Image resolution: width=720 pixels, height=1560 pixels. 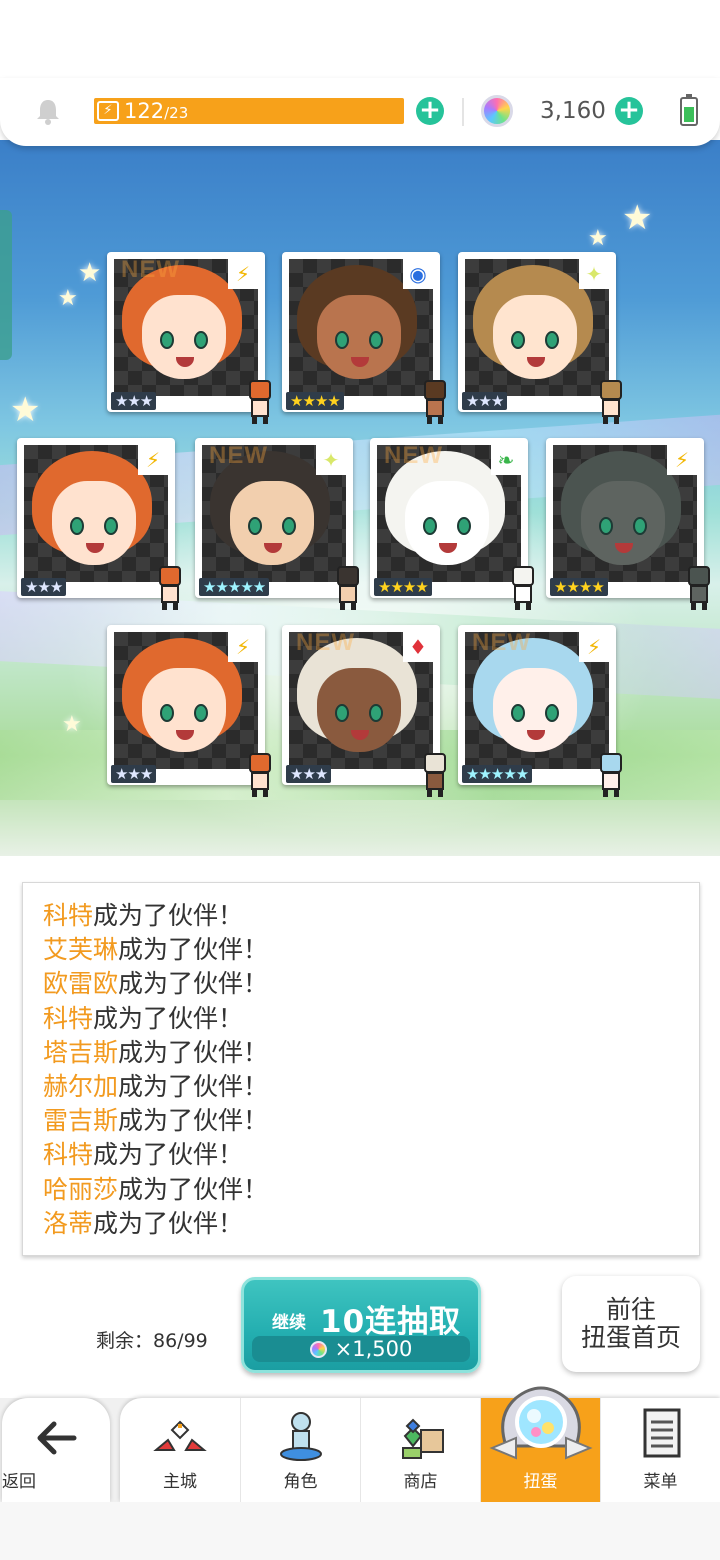 What do you see at coordinates (68, 1222) in the screenshot?
I see `log-character-name: 洛蒂` at bounding box center [68, 1222].